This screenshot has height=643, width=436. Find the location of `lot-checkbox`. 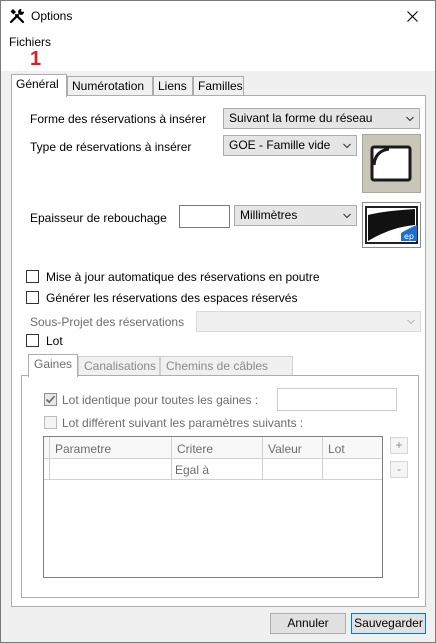

lot-checkbox is located at coordinates (32, 340).